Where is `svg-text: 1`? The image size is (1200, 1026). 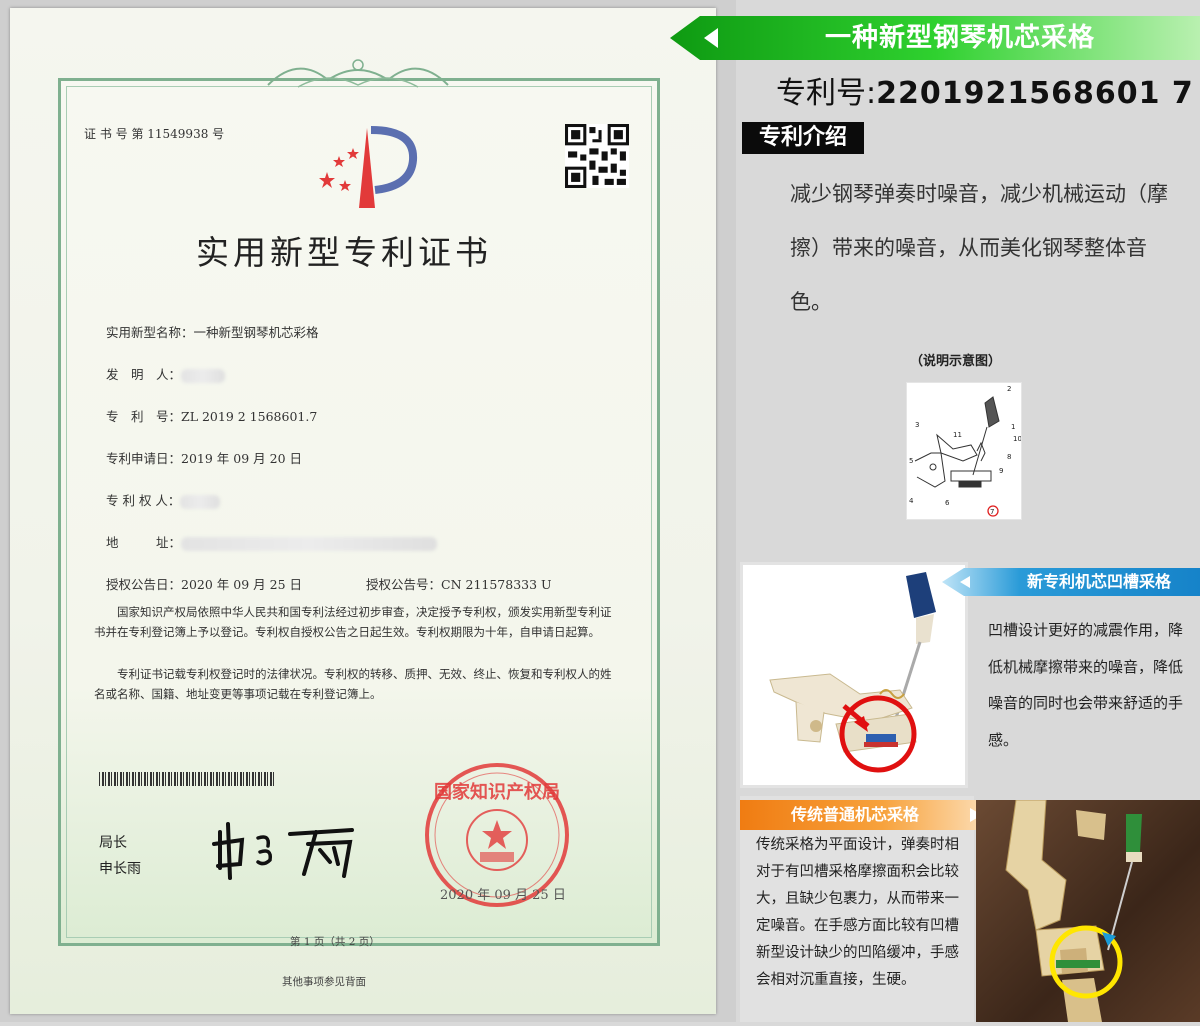 svg-text: 1 is located at coordinates (1013, 427).